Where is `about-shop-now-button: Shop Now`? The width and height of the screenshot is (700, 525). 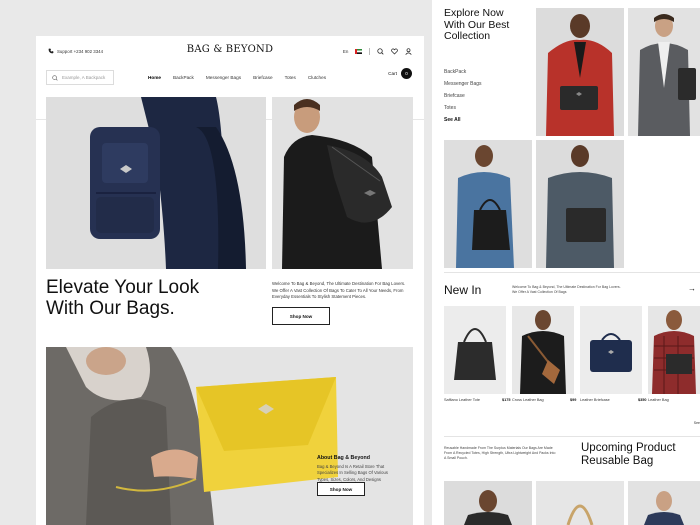
about-shop-now-button: Shop Now is located at coordinates (341, 489).